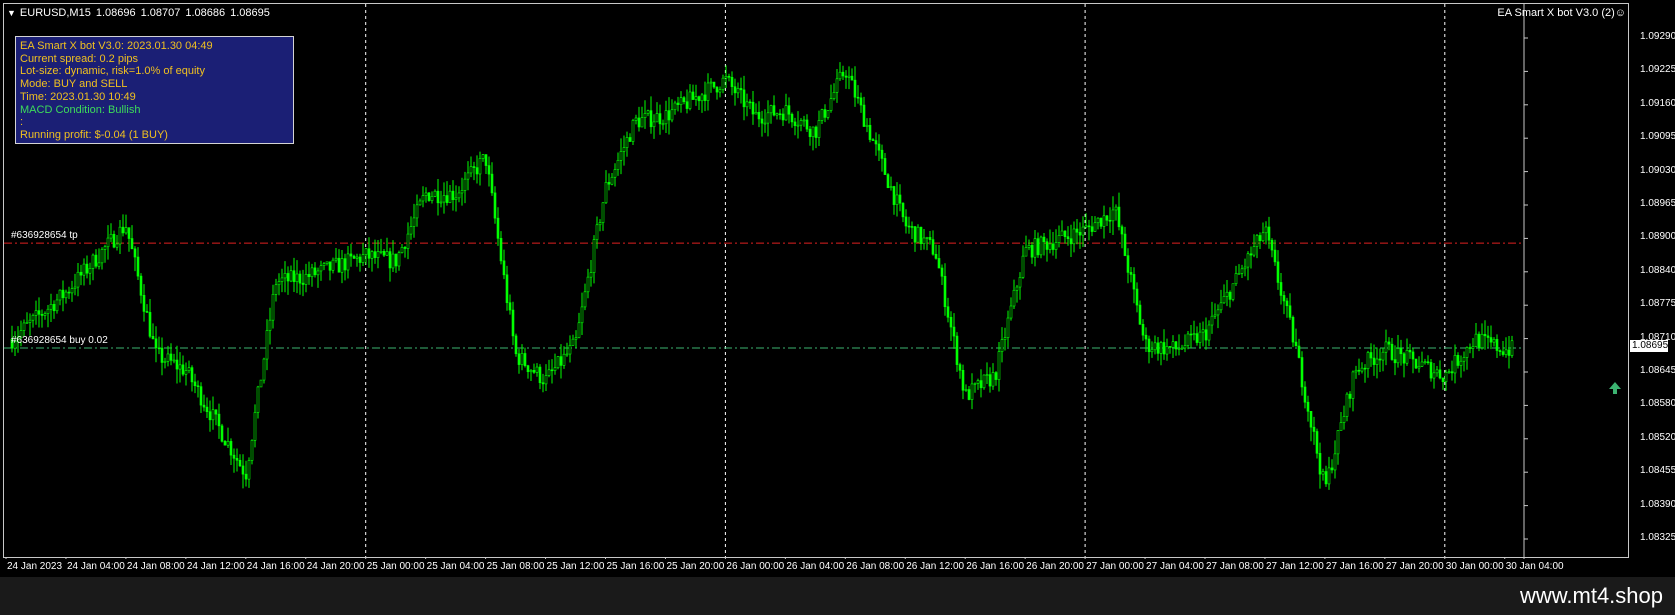 This screenshot has height=615, width=1675. I want to click on time-tick-label: 27 Jan 12:00, so click(1294, 566).